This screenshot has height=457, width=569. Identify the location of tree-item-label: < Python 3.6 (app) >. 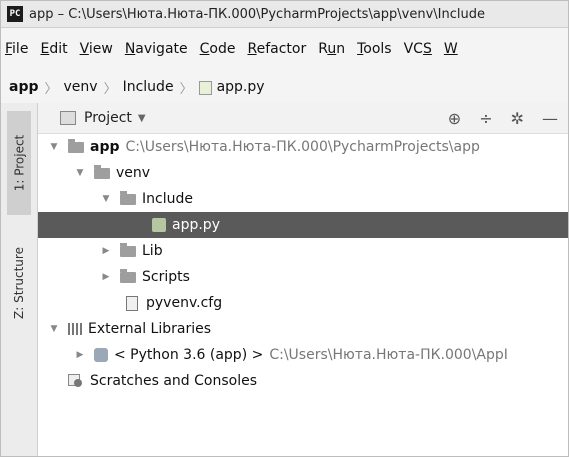
(189, 355).